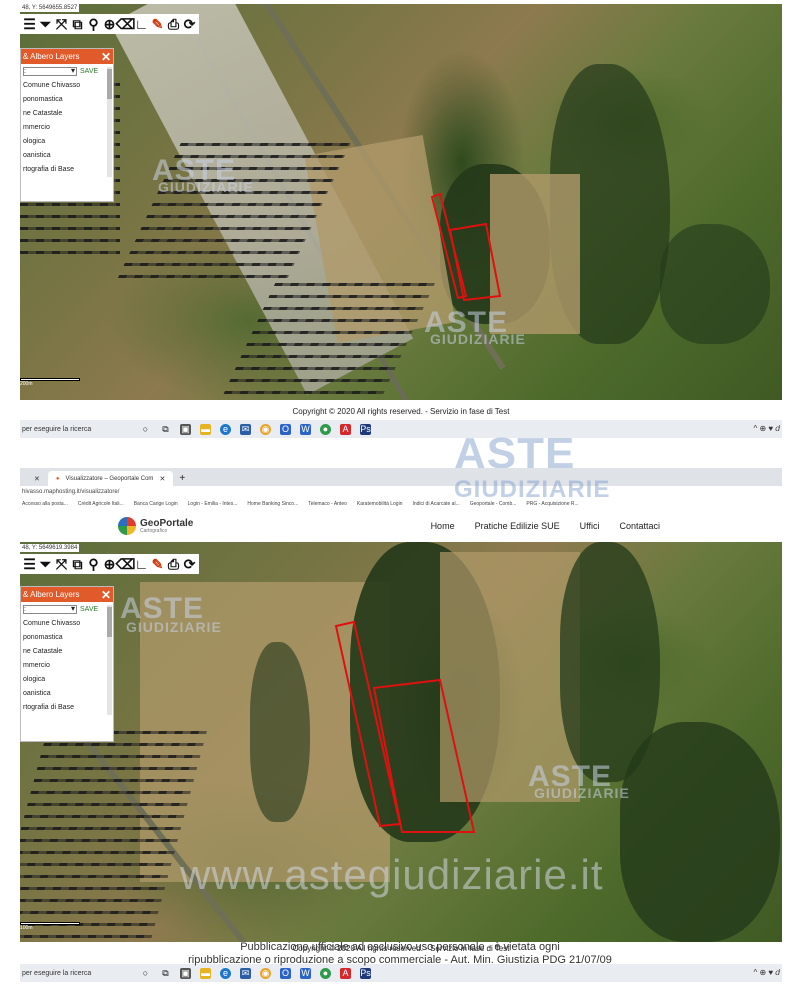 This screenshot has width=800, height=1002. I want to click on map-scale: 200m, so click(50, 382).